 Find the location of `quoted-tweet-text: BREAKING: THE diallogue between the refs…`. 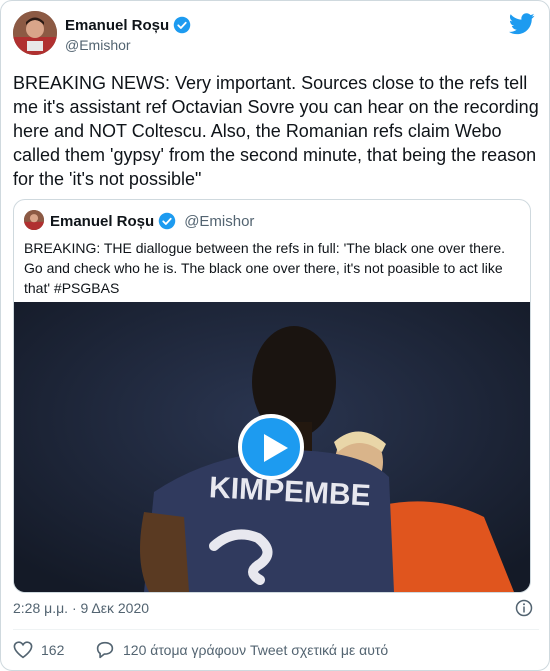

quoted-tweet-text: BREAKING: THE diallogue between the refs… is located at coordinates (264, 268).